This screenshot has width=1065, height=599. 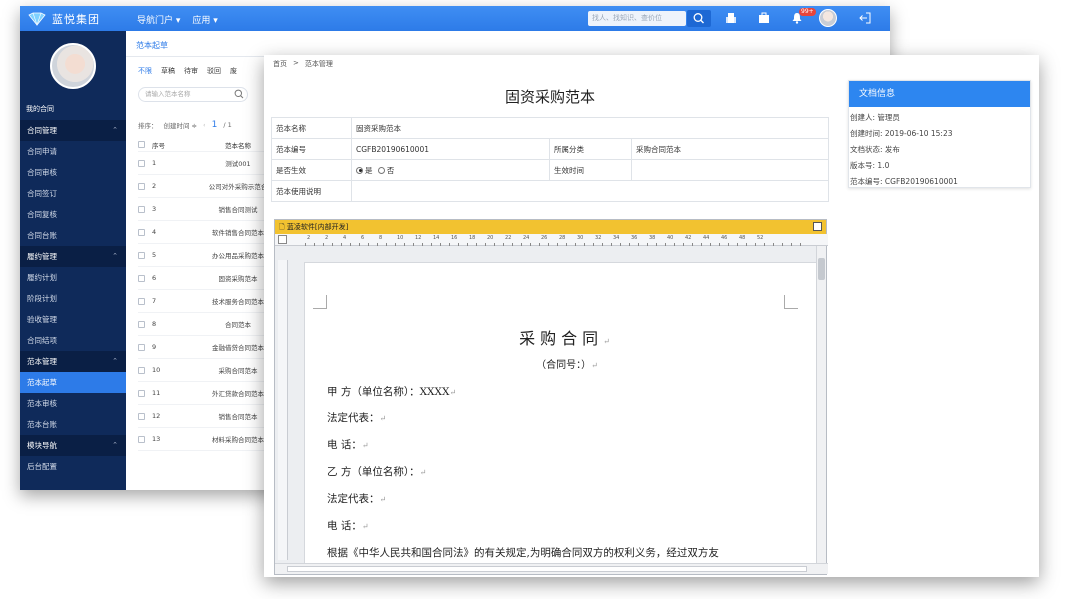 What do you see at coordinates (154, 278) in the screenshot?
I see `row-number: 6` at bounding box center [154, 278].